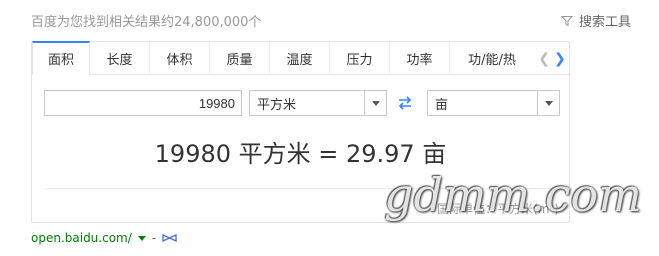  I want to click on tab-power: 功率, so click(420, 58).